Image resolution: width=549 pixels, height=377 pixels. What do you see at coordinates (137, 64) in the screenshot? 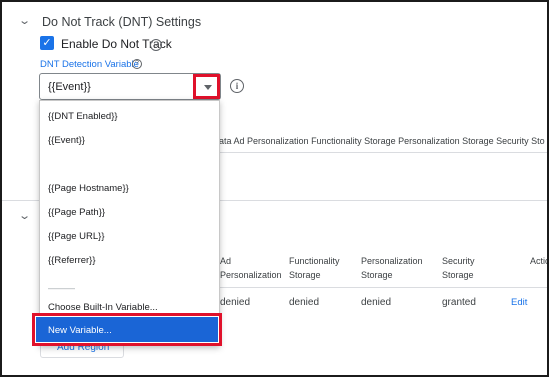
I see `variable-help-icon: ?` at bounding box center [137, 64].